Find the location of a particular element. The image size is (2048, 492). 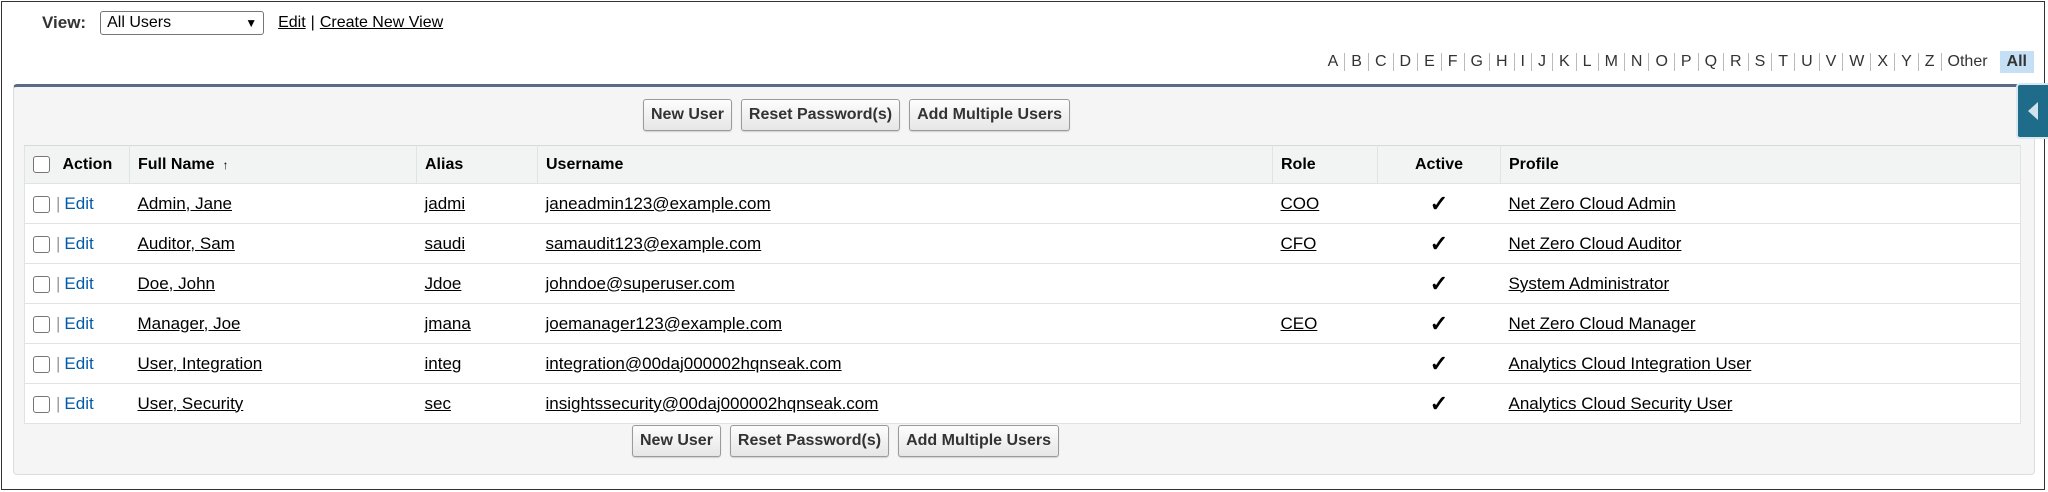

alias-link: jmana is located at coordinates (448, 323).